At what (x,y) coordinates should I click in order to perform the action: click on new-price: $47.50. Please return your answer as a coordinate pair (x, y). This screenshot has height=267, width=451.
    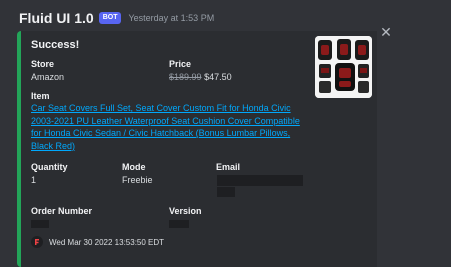
    Looking at the image, I should click on (218, 77).